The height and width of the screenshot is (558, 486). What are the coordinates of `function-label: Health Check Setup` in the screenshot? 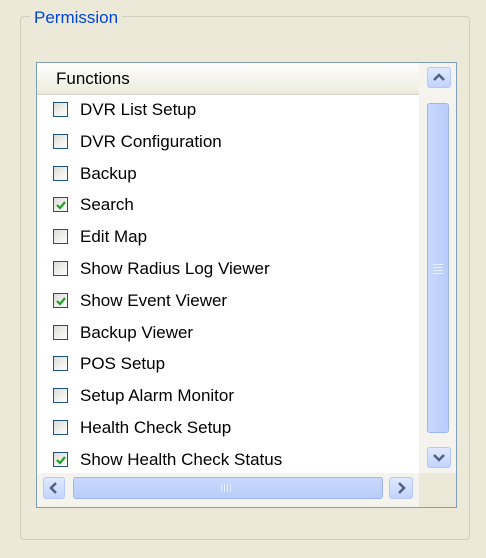 It's located at (156, 427).